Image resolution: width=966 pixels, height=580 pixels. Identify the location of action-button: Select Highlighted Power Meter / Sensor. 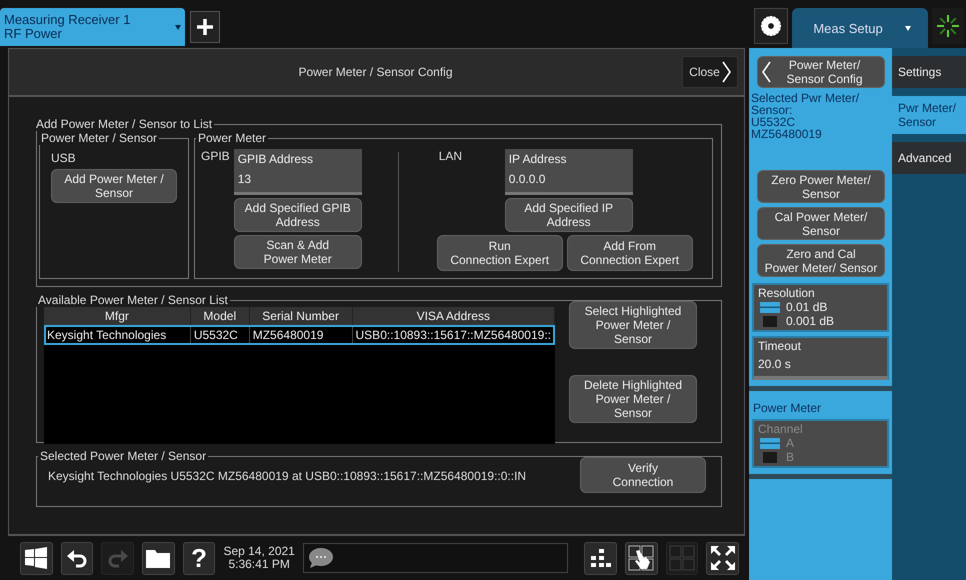
(633, 325).